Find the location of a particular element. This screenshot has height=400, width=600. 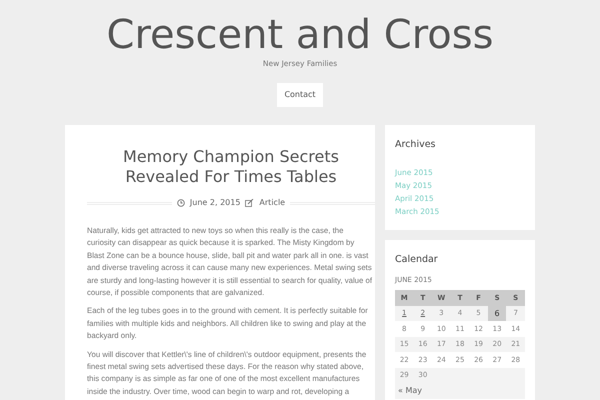

widget-title: Archives is located at coordinates (415, 144).